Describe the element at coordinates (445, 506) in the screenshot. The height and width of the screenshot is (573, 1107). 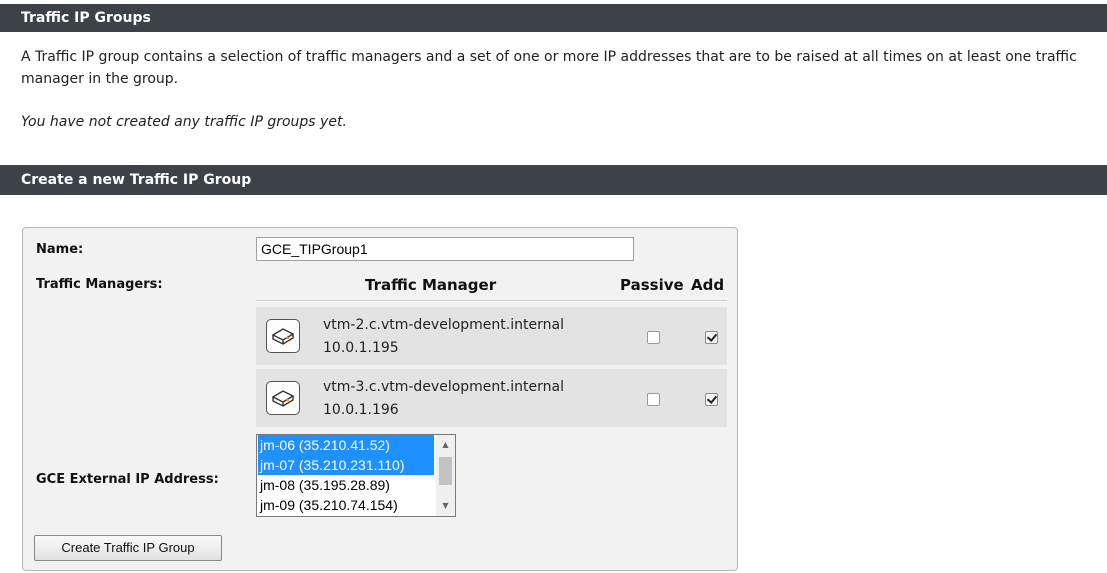
I see `scroll-down-arrow-icon: ▼` at that location.